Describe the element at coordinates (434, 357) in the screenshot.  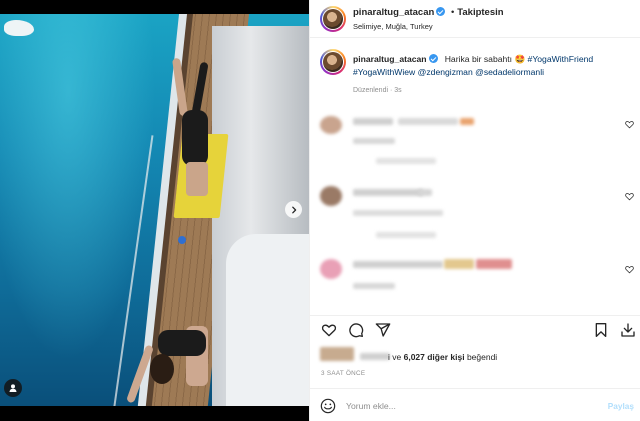
I see `likes-count-link: 6,027 diğer kişi` at that location.